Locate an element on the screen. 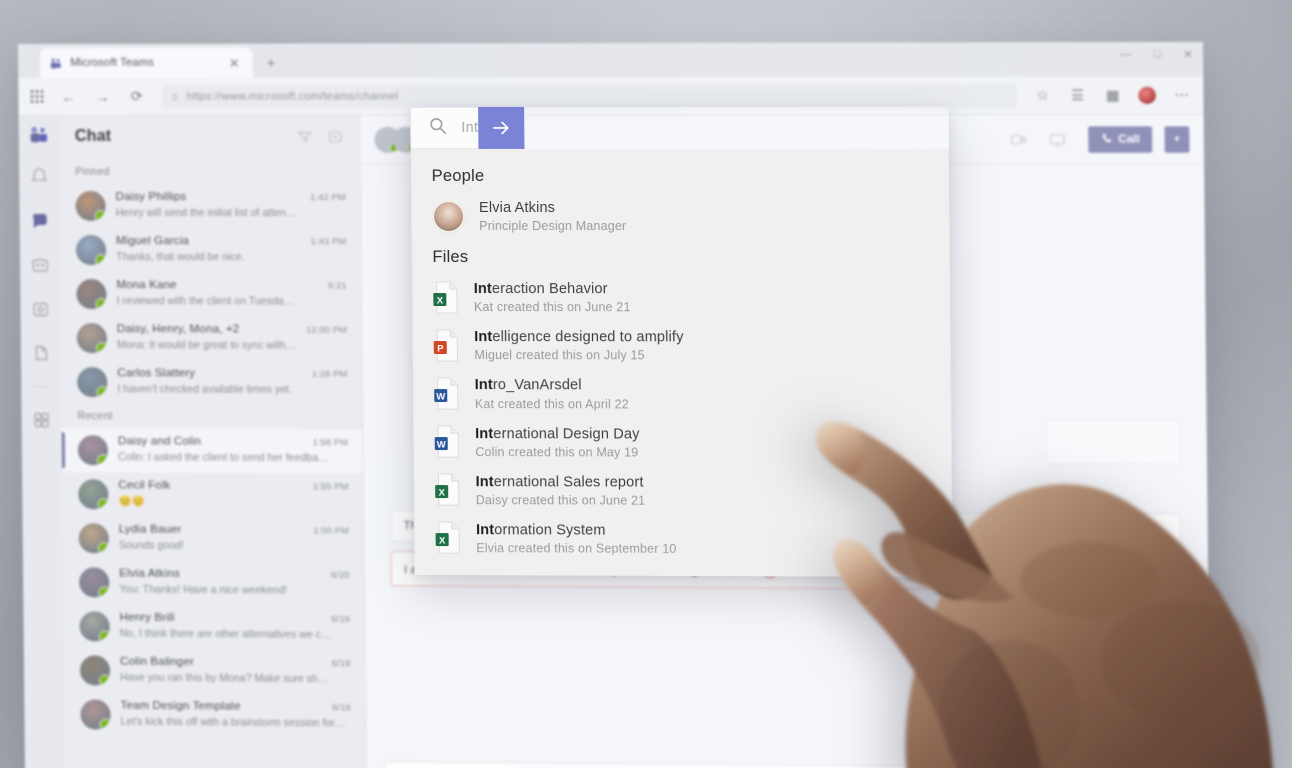 The width and height of the screenshot is (1292, 768). chat-list-item: Cecil Folk 1:55 PM 😊😊 is located at coordinates (212, 494).